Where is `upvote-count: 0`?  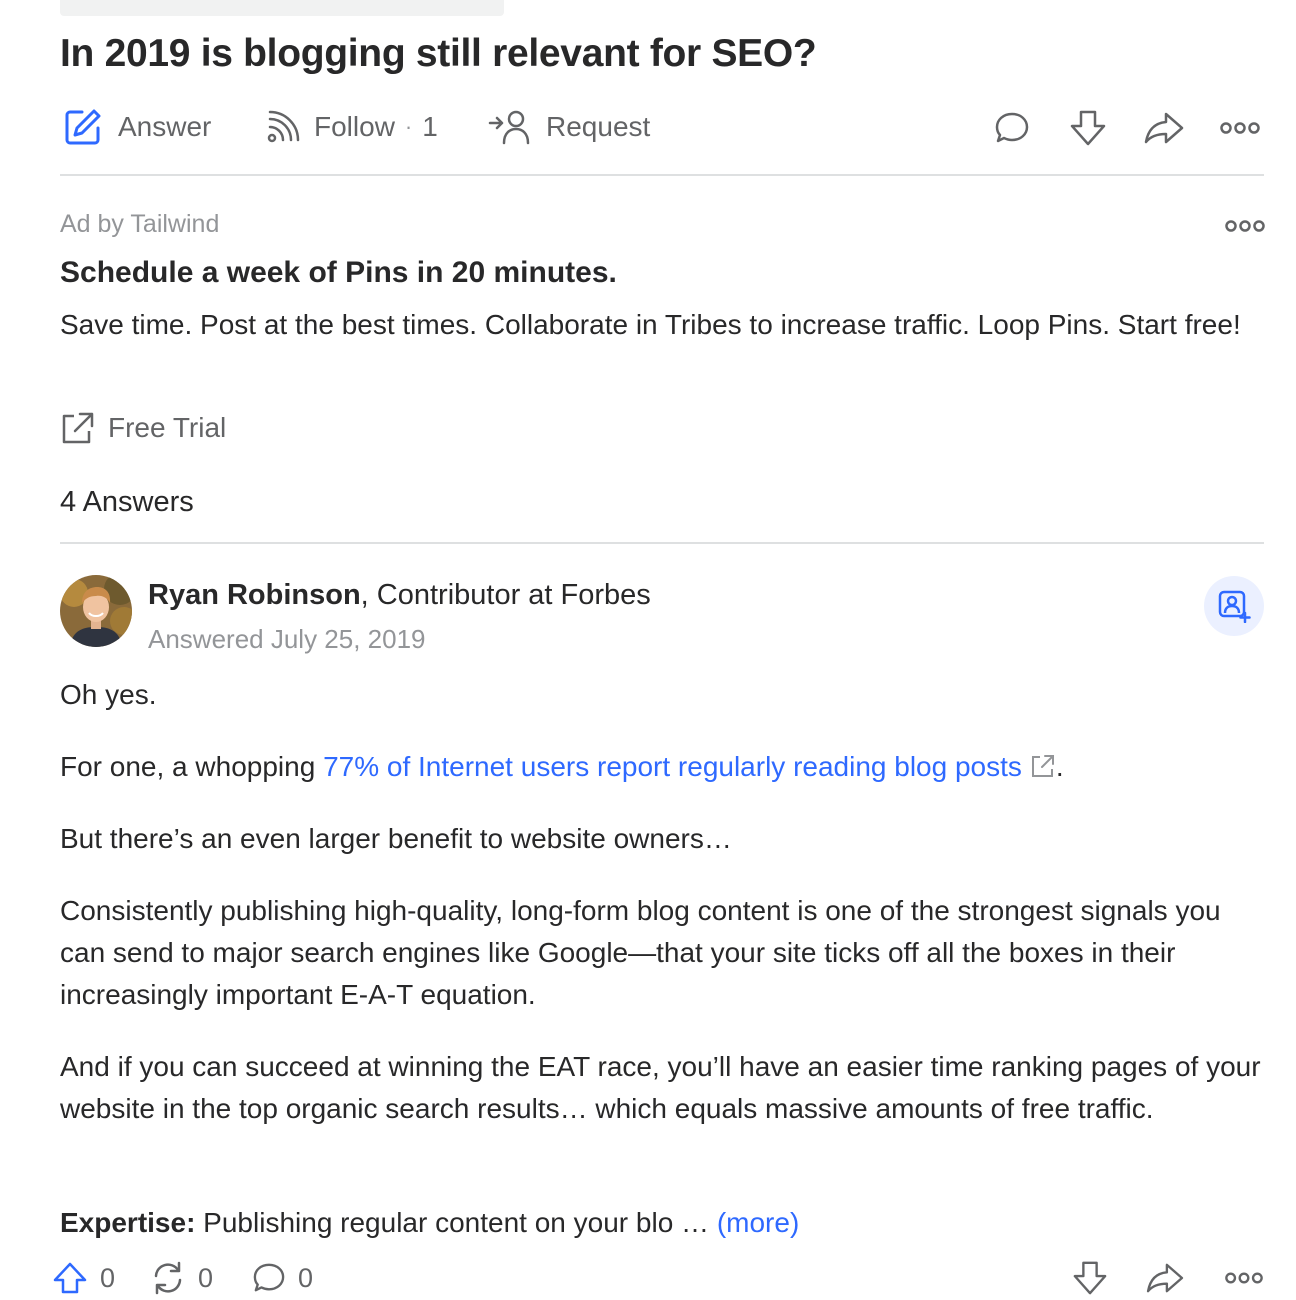 upvote-count: 0 is located at coordinates (108, 1277).